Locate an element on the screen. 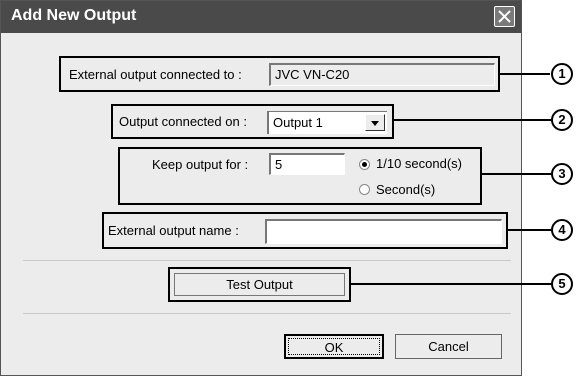  callout-4: 4 is located at coordinates (562, 230).